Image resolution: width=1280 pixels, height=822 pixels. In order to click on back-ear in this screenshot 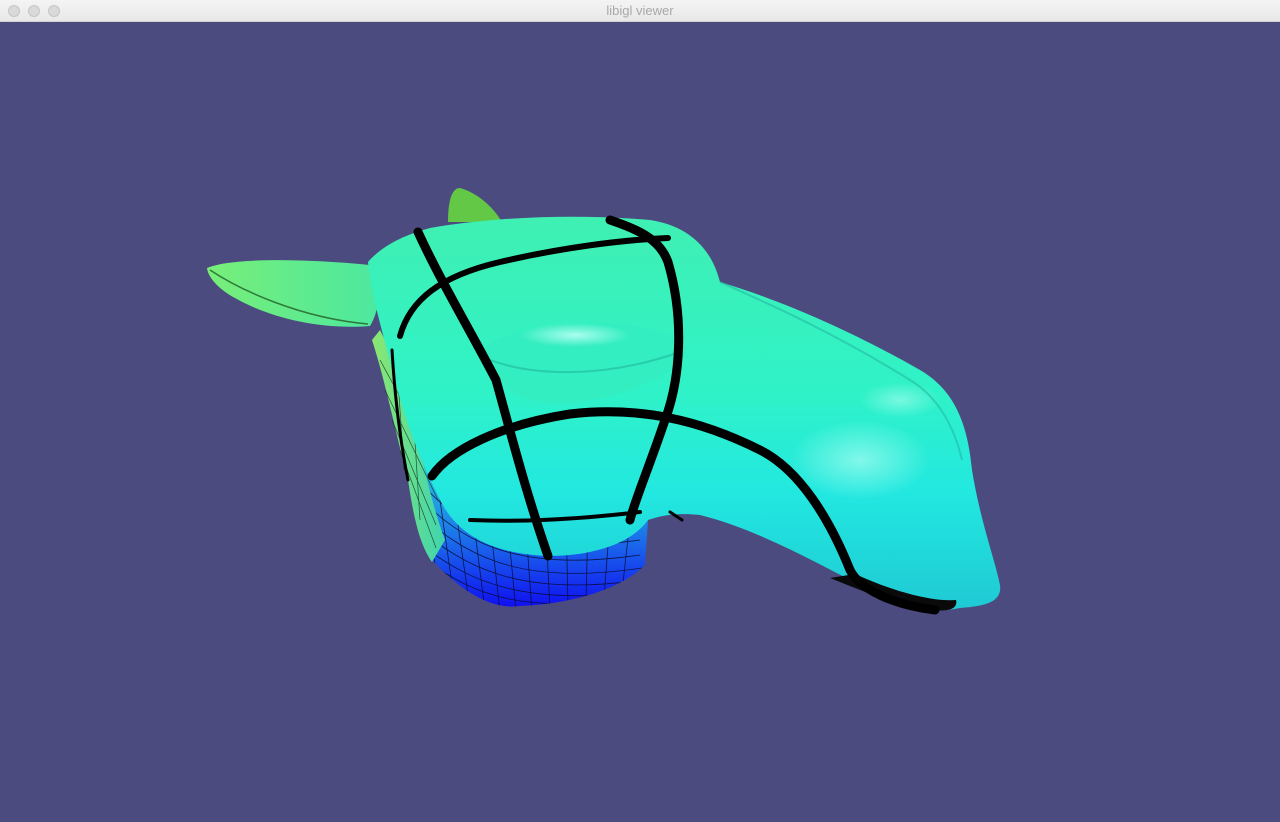, I will do `click(475, 205)`.